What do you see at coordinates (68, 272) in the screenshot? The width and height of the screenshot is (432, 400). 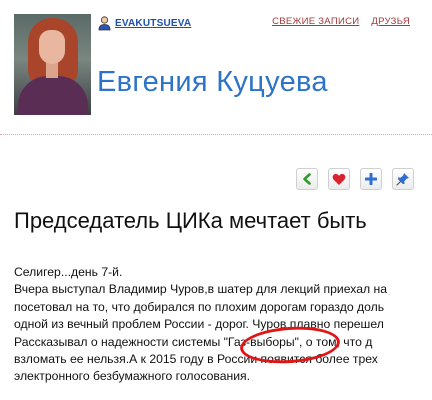 I see `post-line: Селигер...день 7-й.` at bounding box center [68, 272].